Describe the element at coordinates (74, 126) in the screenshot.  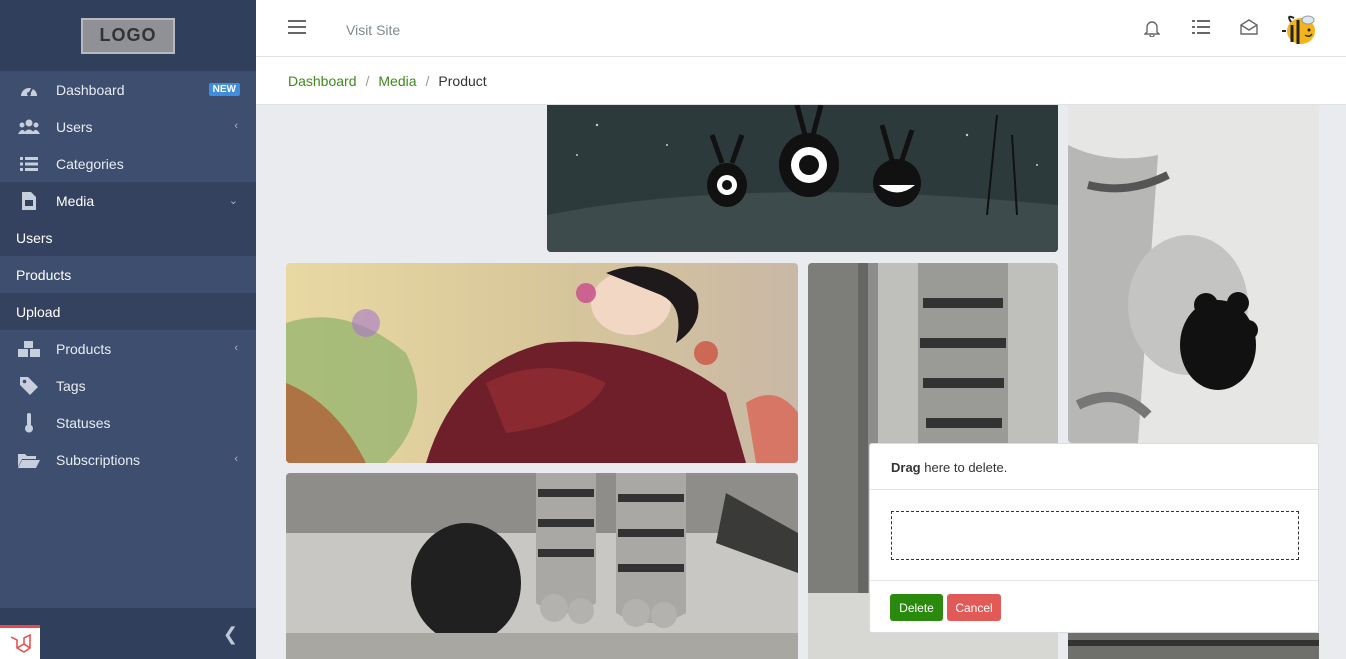
I see `sidebar-item-label: Users` at that location.